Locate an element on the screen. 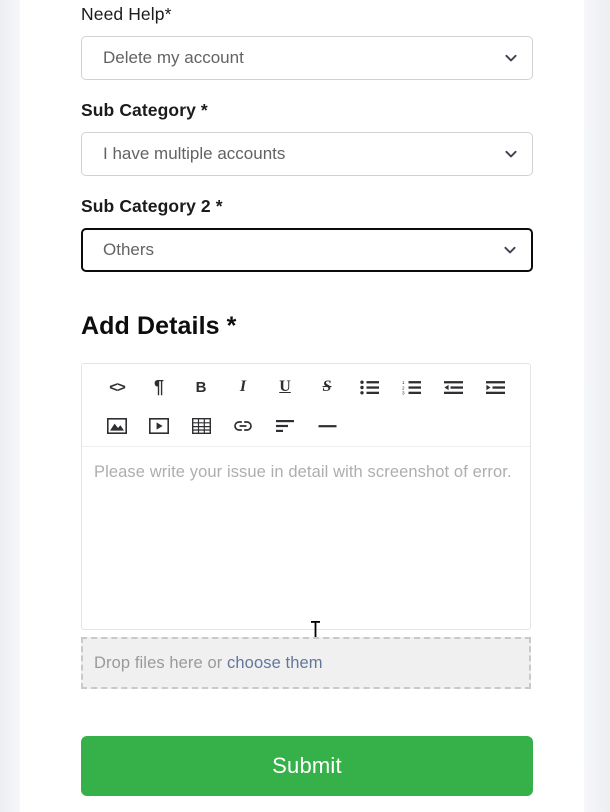  editor-toolbar: <> ¶ B I U S 1 2 3 is located at coordinates (306, 405).